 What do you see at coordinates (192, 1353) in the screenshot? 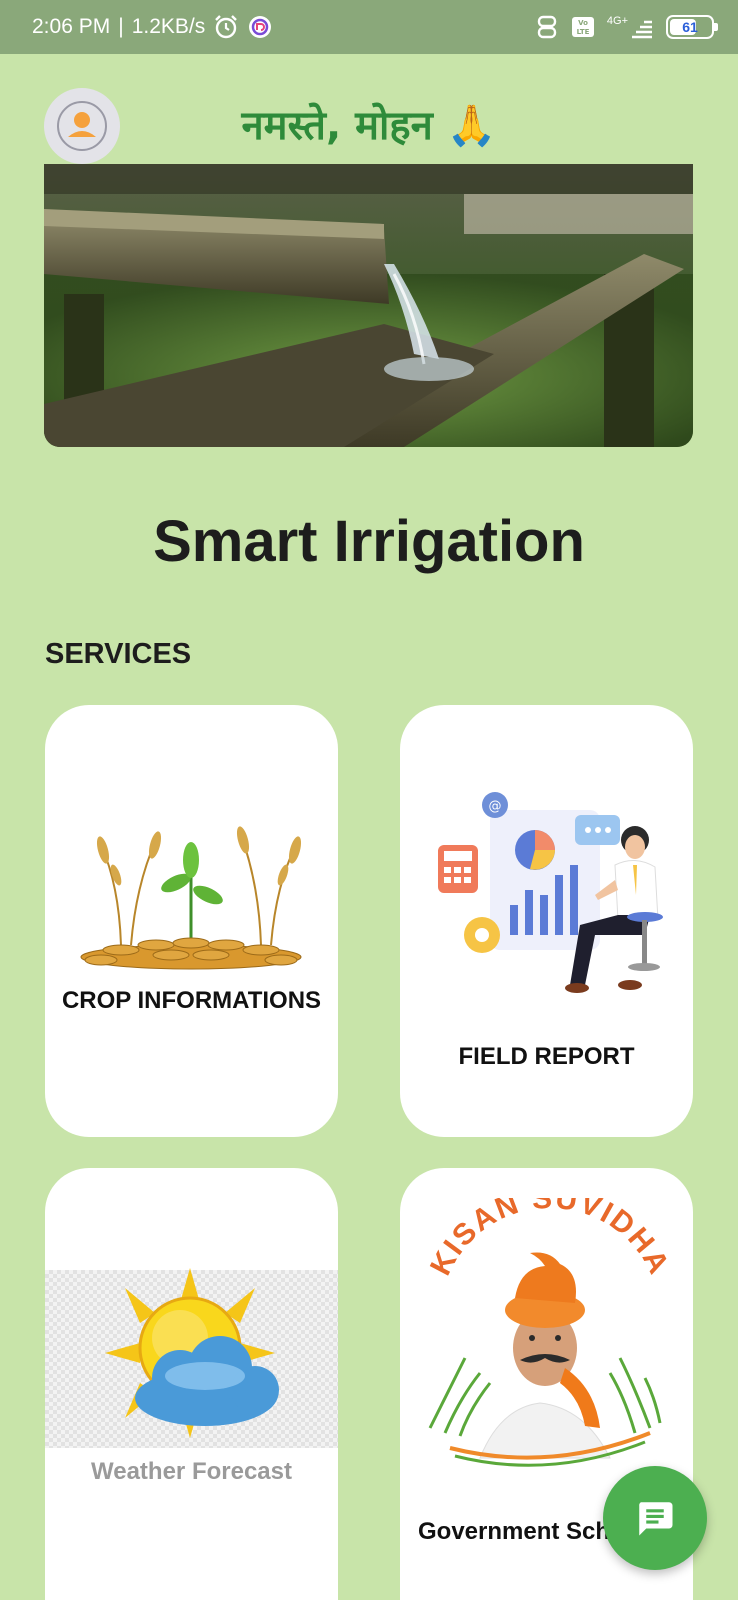
I see `sun-cloud-icon` at bounding box center [192, 1353].